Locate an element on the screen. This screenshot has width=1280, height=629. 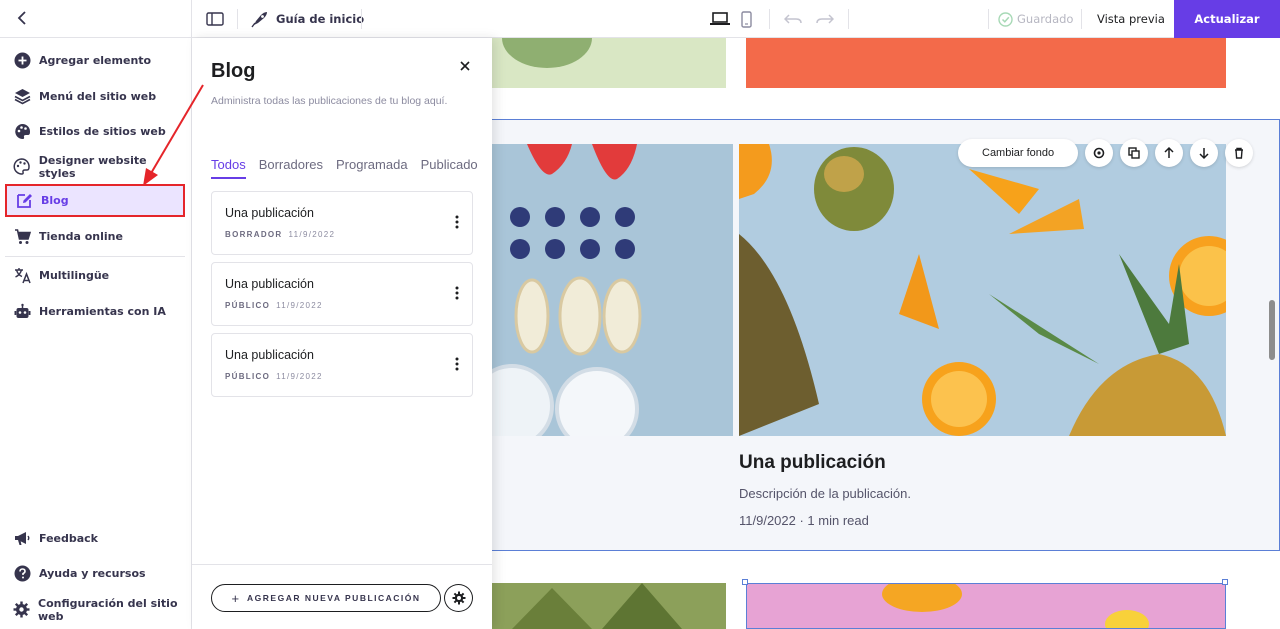
section-settings-button is located at coordinates (1099, 153).